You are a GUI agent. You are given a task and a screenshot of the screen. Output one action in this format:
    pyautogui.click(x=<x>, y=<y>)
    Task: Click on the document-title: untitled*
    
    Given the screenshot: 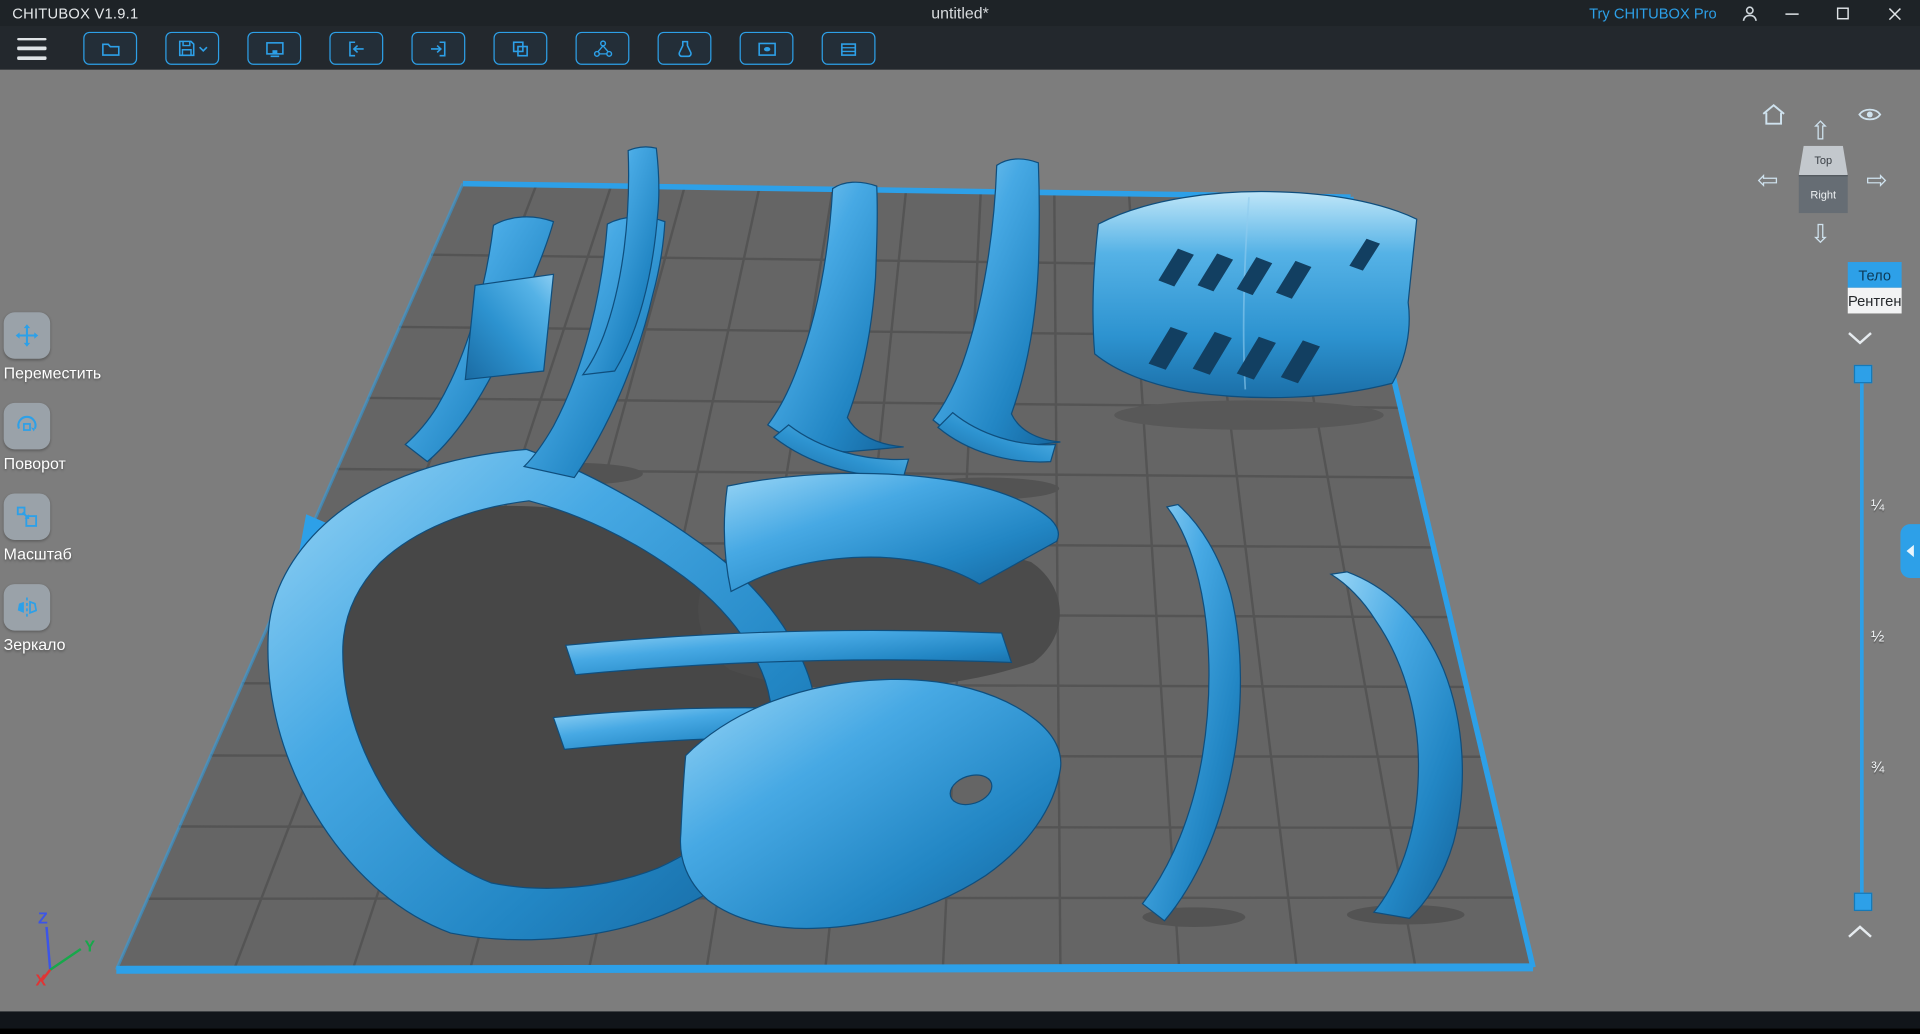 What is the action you would take?
    pyautogui.click(x=960, y=13)
    